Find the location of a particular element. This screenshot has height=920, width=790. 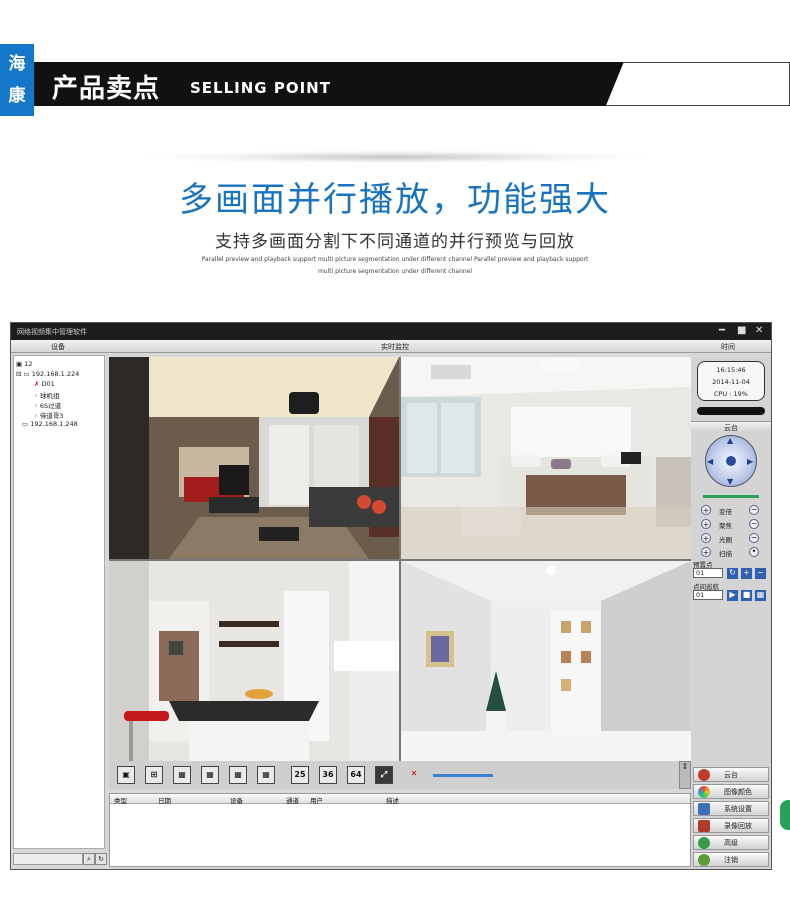

layout-25-button: 25 is located at coordinates (300, 775).